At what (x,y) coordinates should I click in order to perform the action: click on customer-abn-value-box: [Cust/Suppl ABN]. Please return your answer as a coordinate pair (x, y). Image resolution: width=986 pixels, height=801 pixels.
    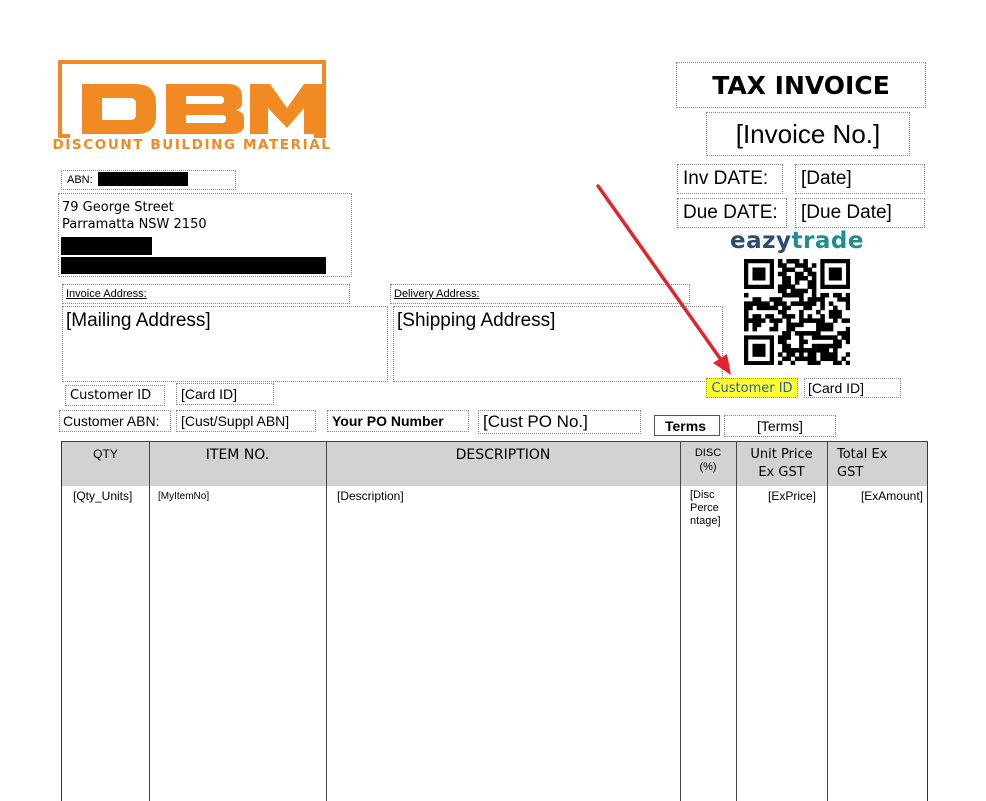
    Looking at the image, I should click on (246, 421).